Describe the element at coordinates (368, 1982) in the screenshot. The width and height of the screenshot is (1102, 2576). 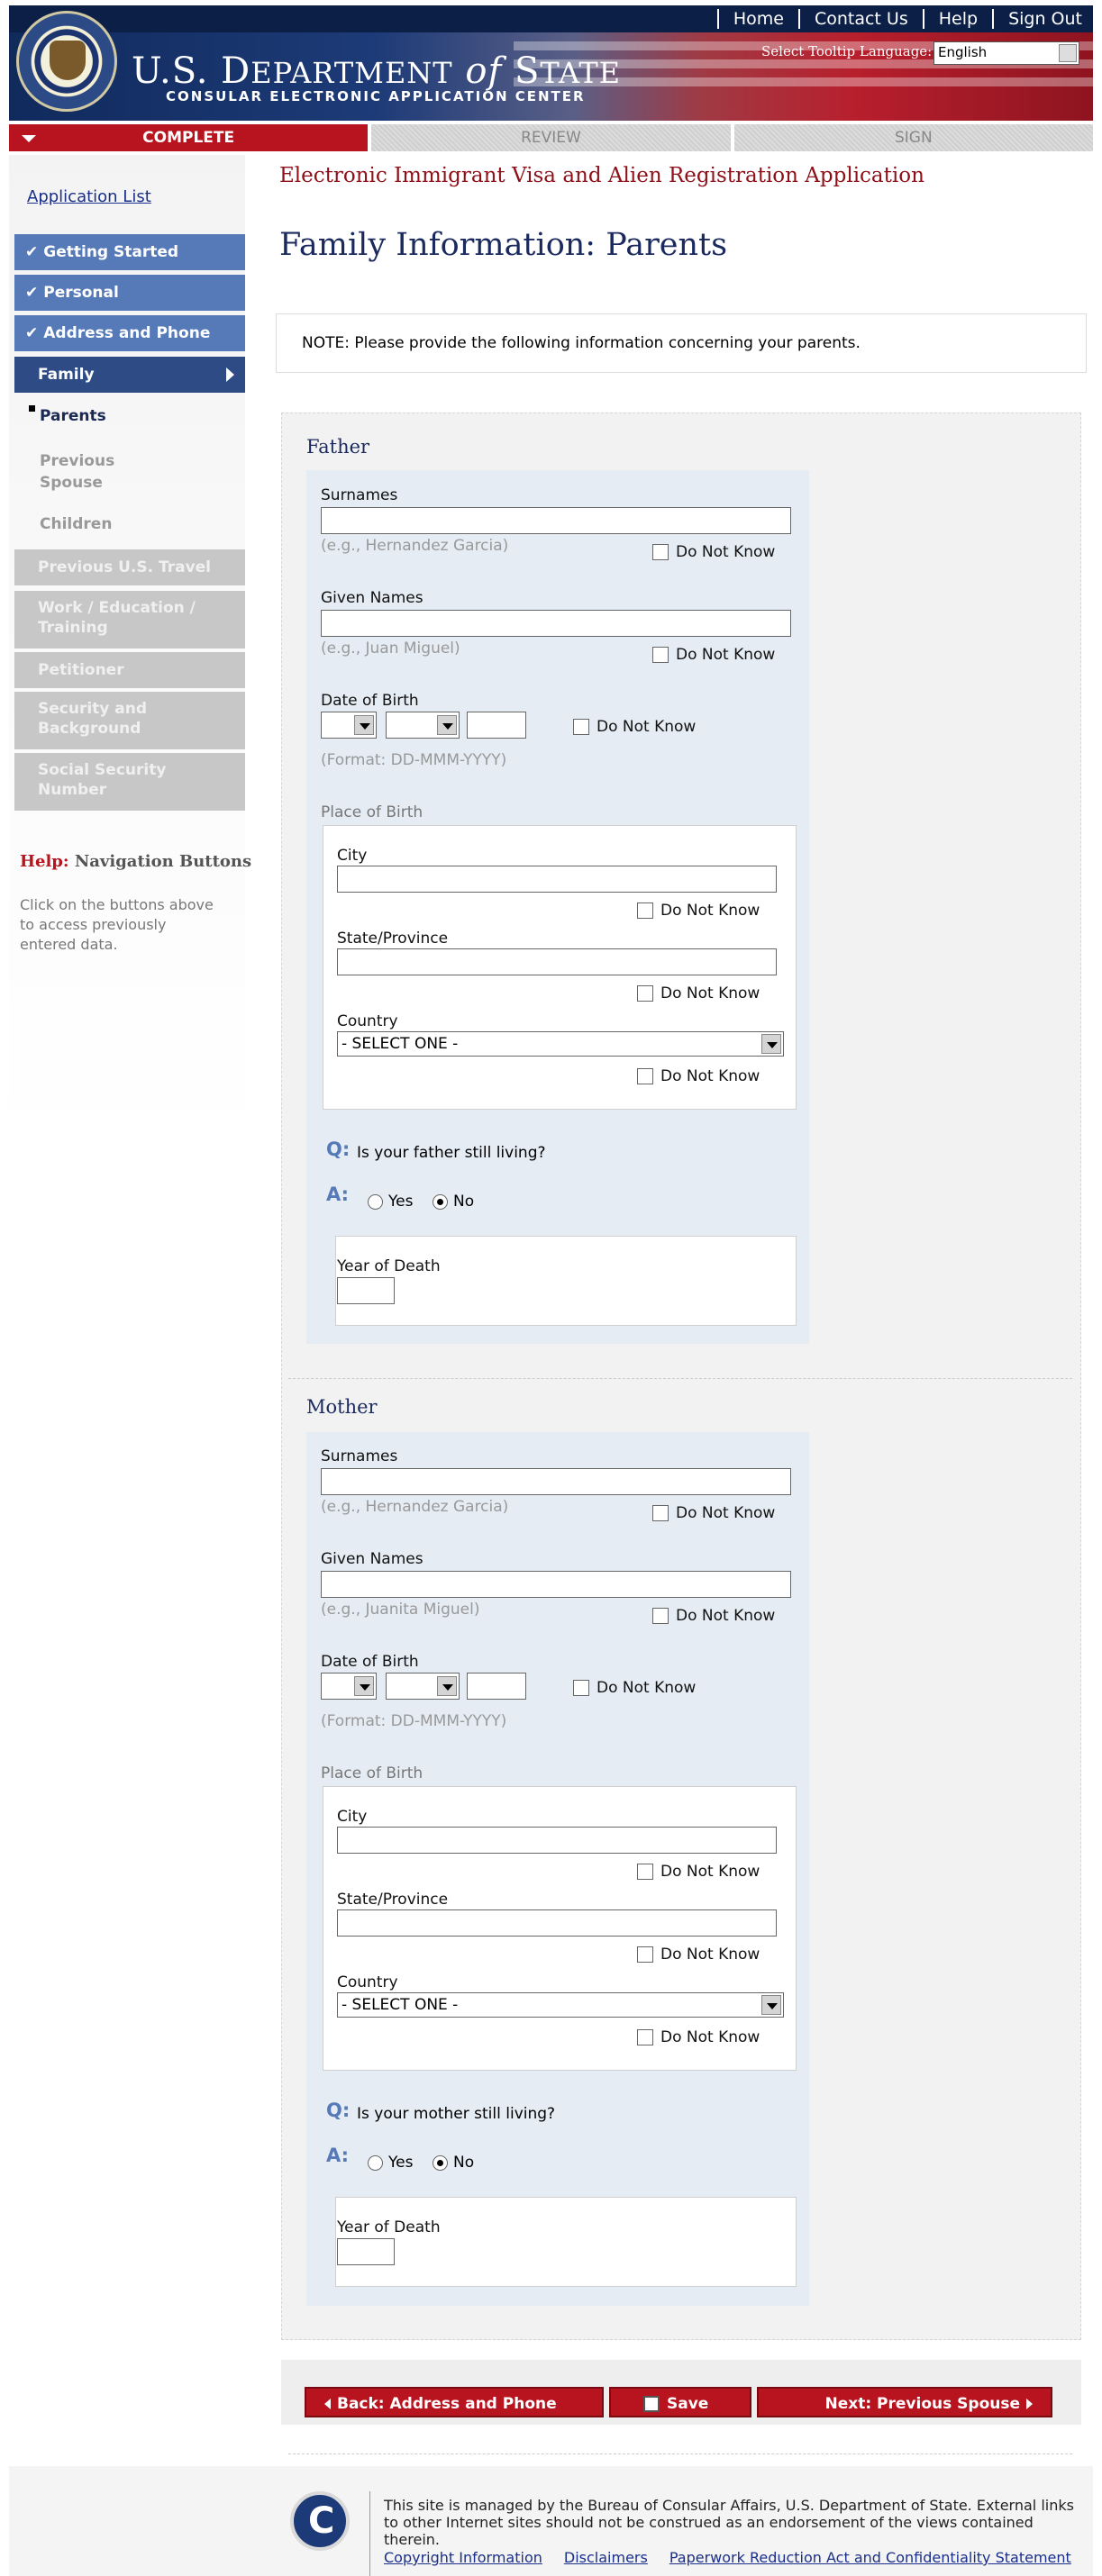
I see `mother-country-label: Country` at that location.